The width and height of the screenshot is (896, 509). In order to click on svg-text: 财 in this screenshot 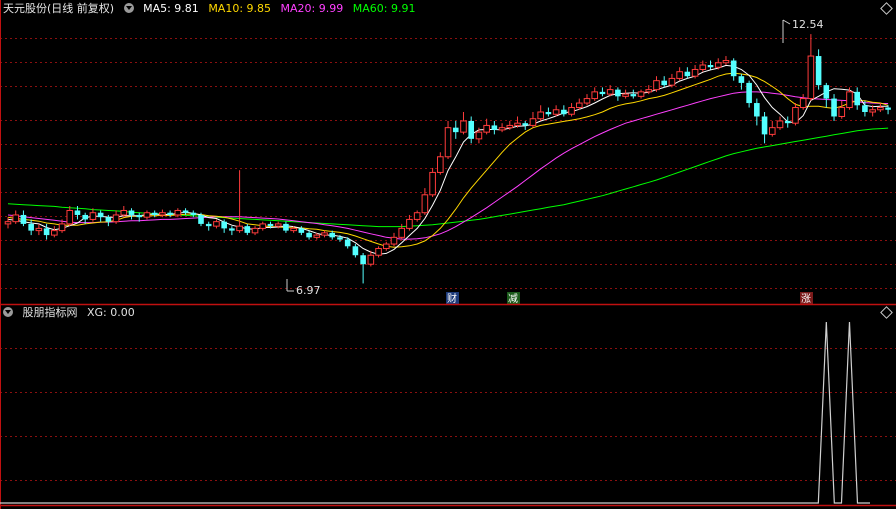, I will do `click(452, 298)`.